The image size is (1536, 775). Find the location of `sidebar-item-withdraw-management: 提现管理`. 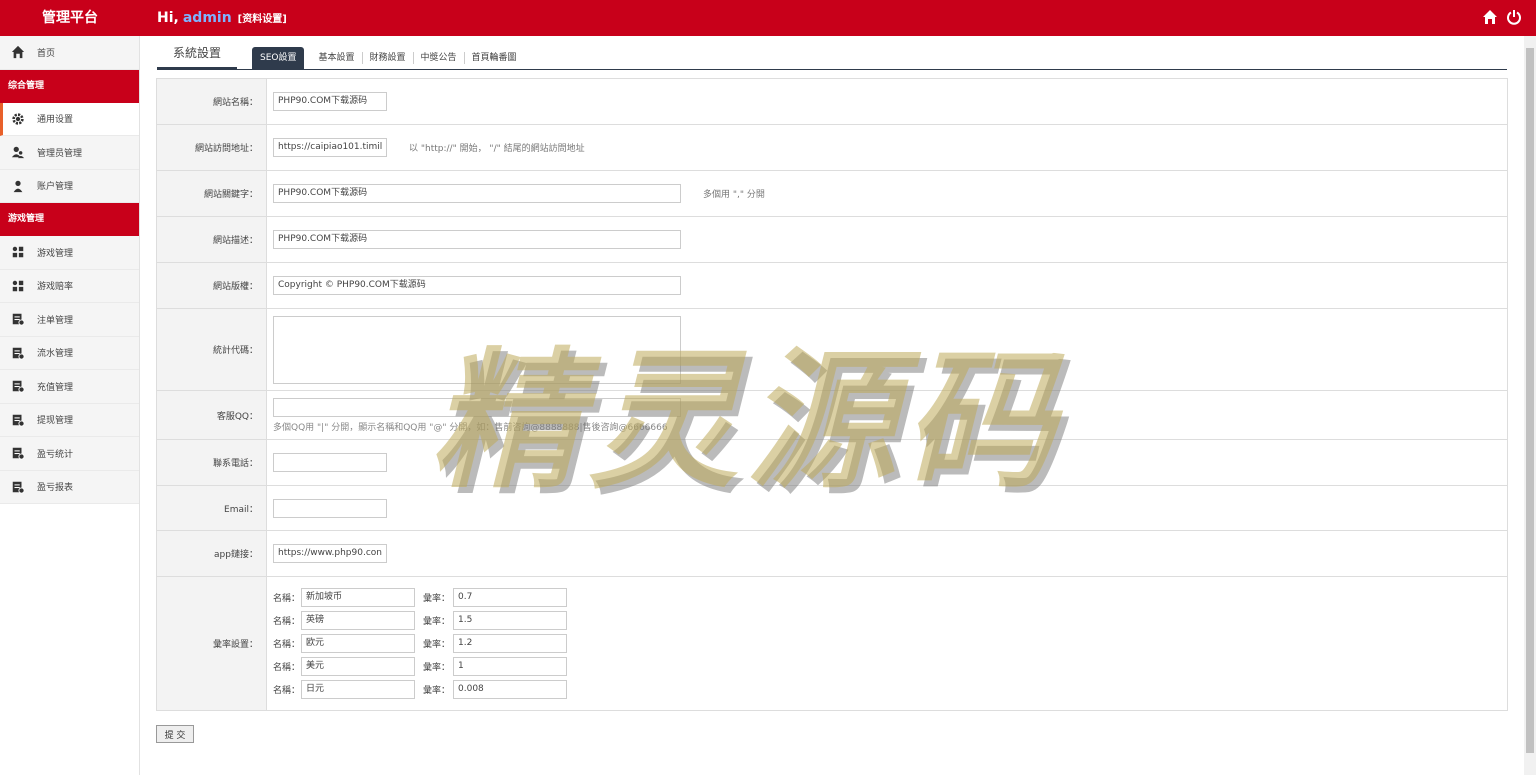

sidebar-item-withdraw-management: 提现管理 is located at coordinates (69, 420).